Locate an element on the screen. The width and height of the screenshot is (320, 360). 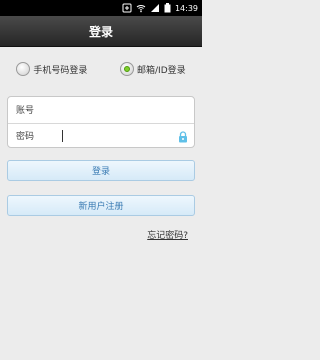
login-form: 账号 密码 is located at coordinates (101, 122).